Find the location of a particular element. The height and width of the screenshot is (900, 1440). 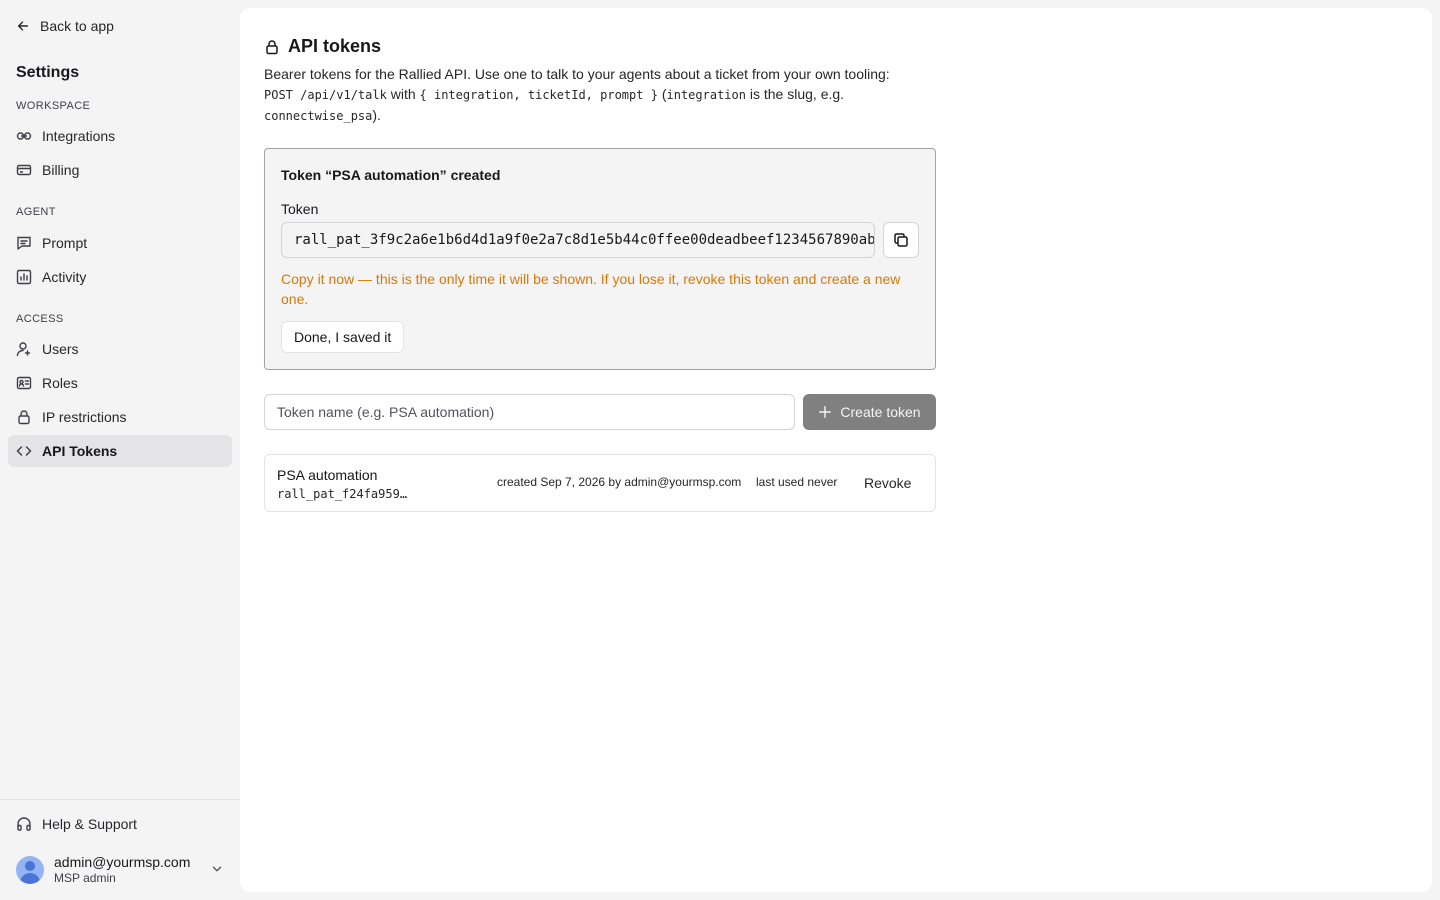

token-row-name: PSA automation is located at coordinates (327, 475).